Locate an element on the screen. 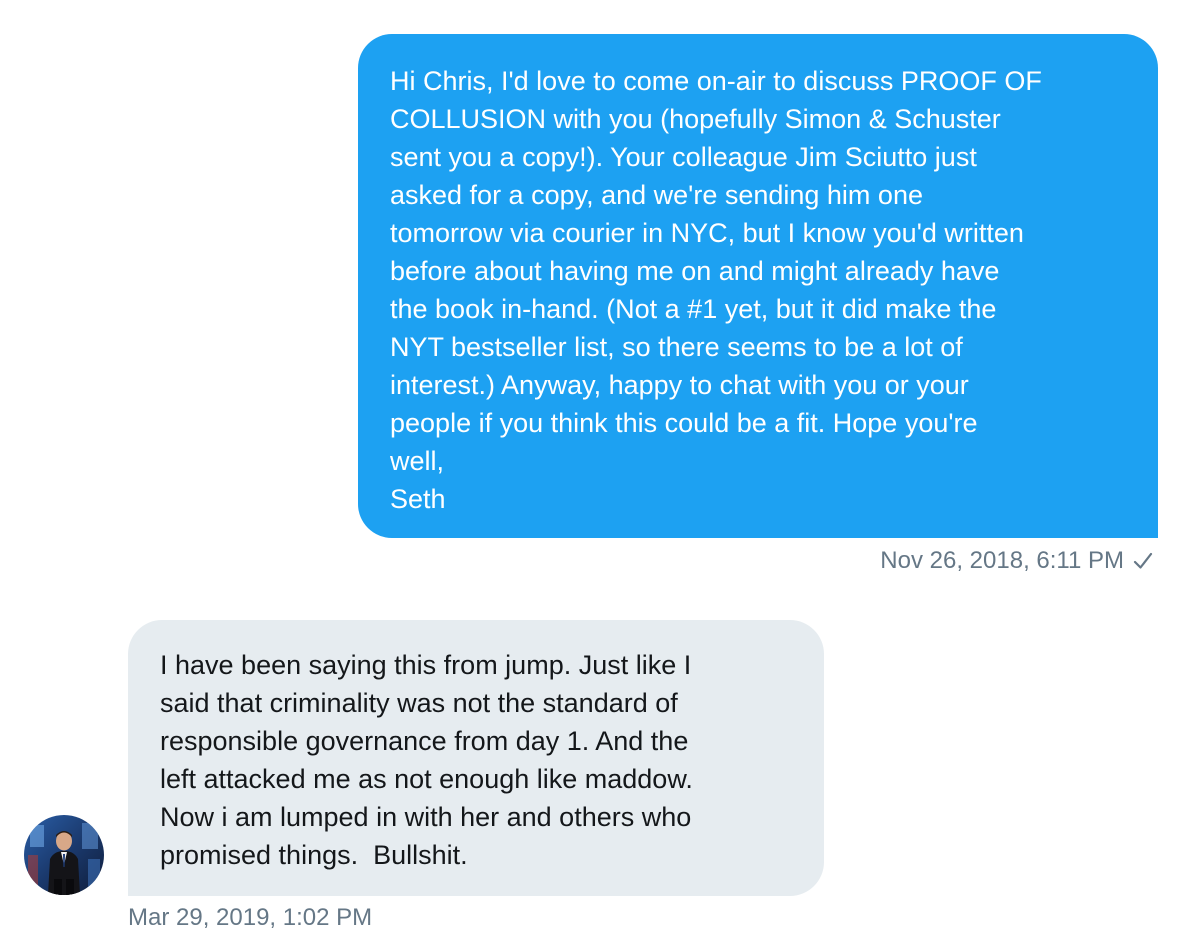  checkmark-icon is located at coordinates (1143, 561).